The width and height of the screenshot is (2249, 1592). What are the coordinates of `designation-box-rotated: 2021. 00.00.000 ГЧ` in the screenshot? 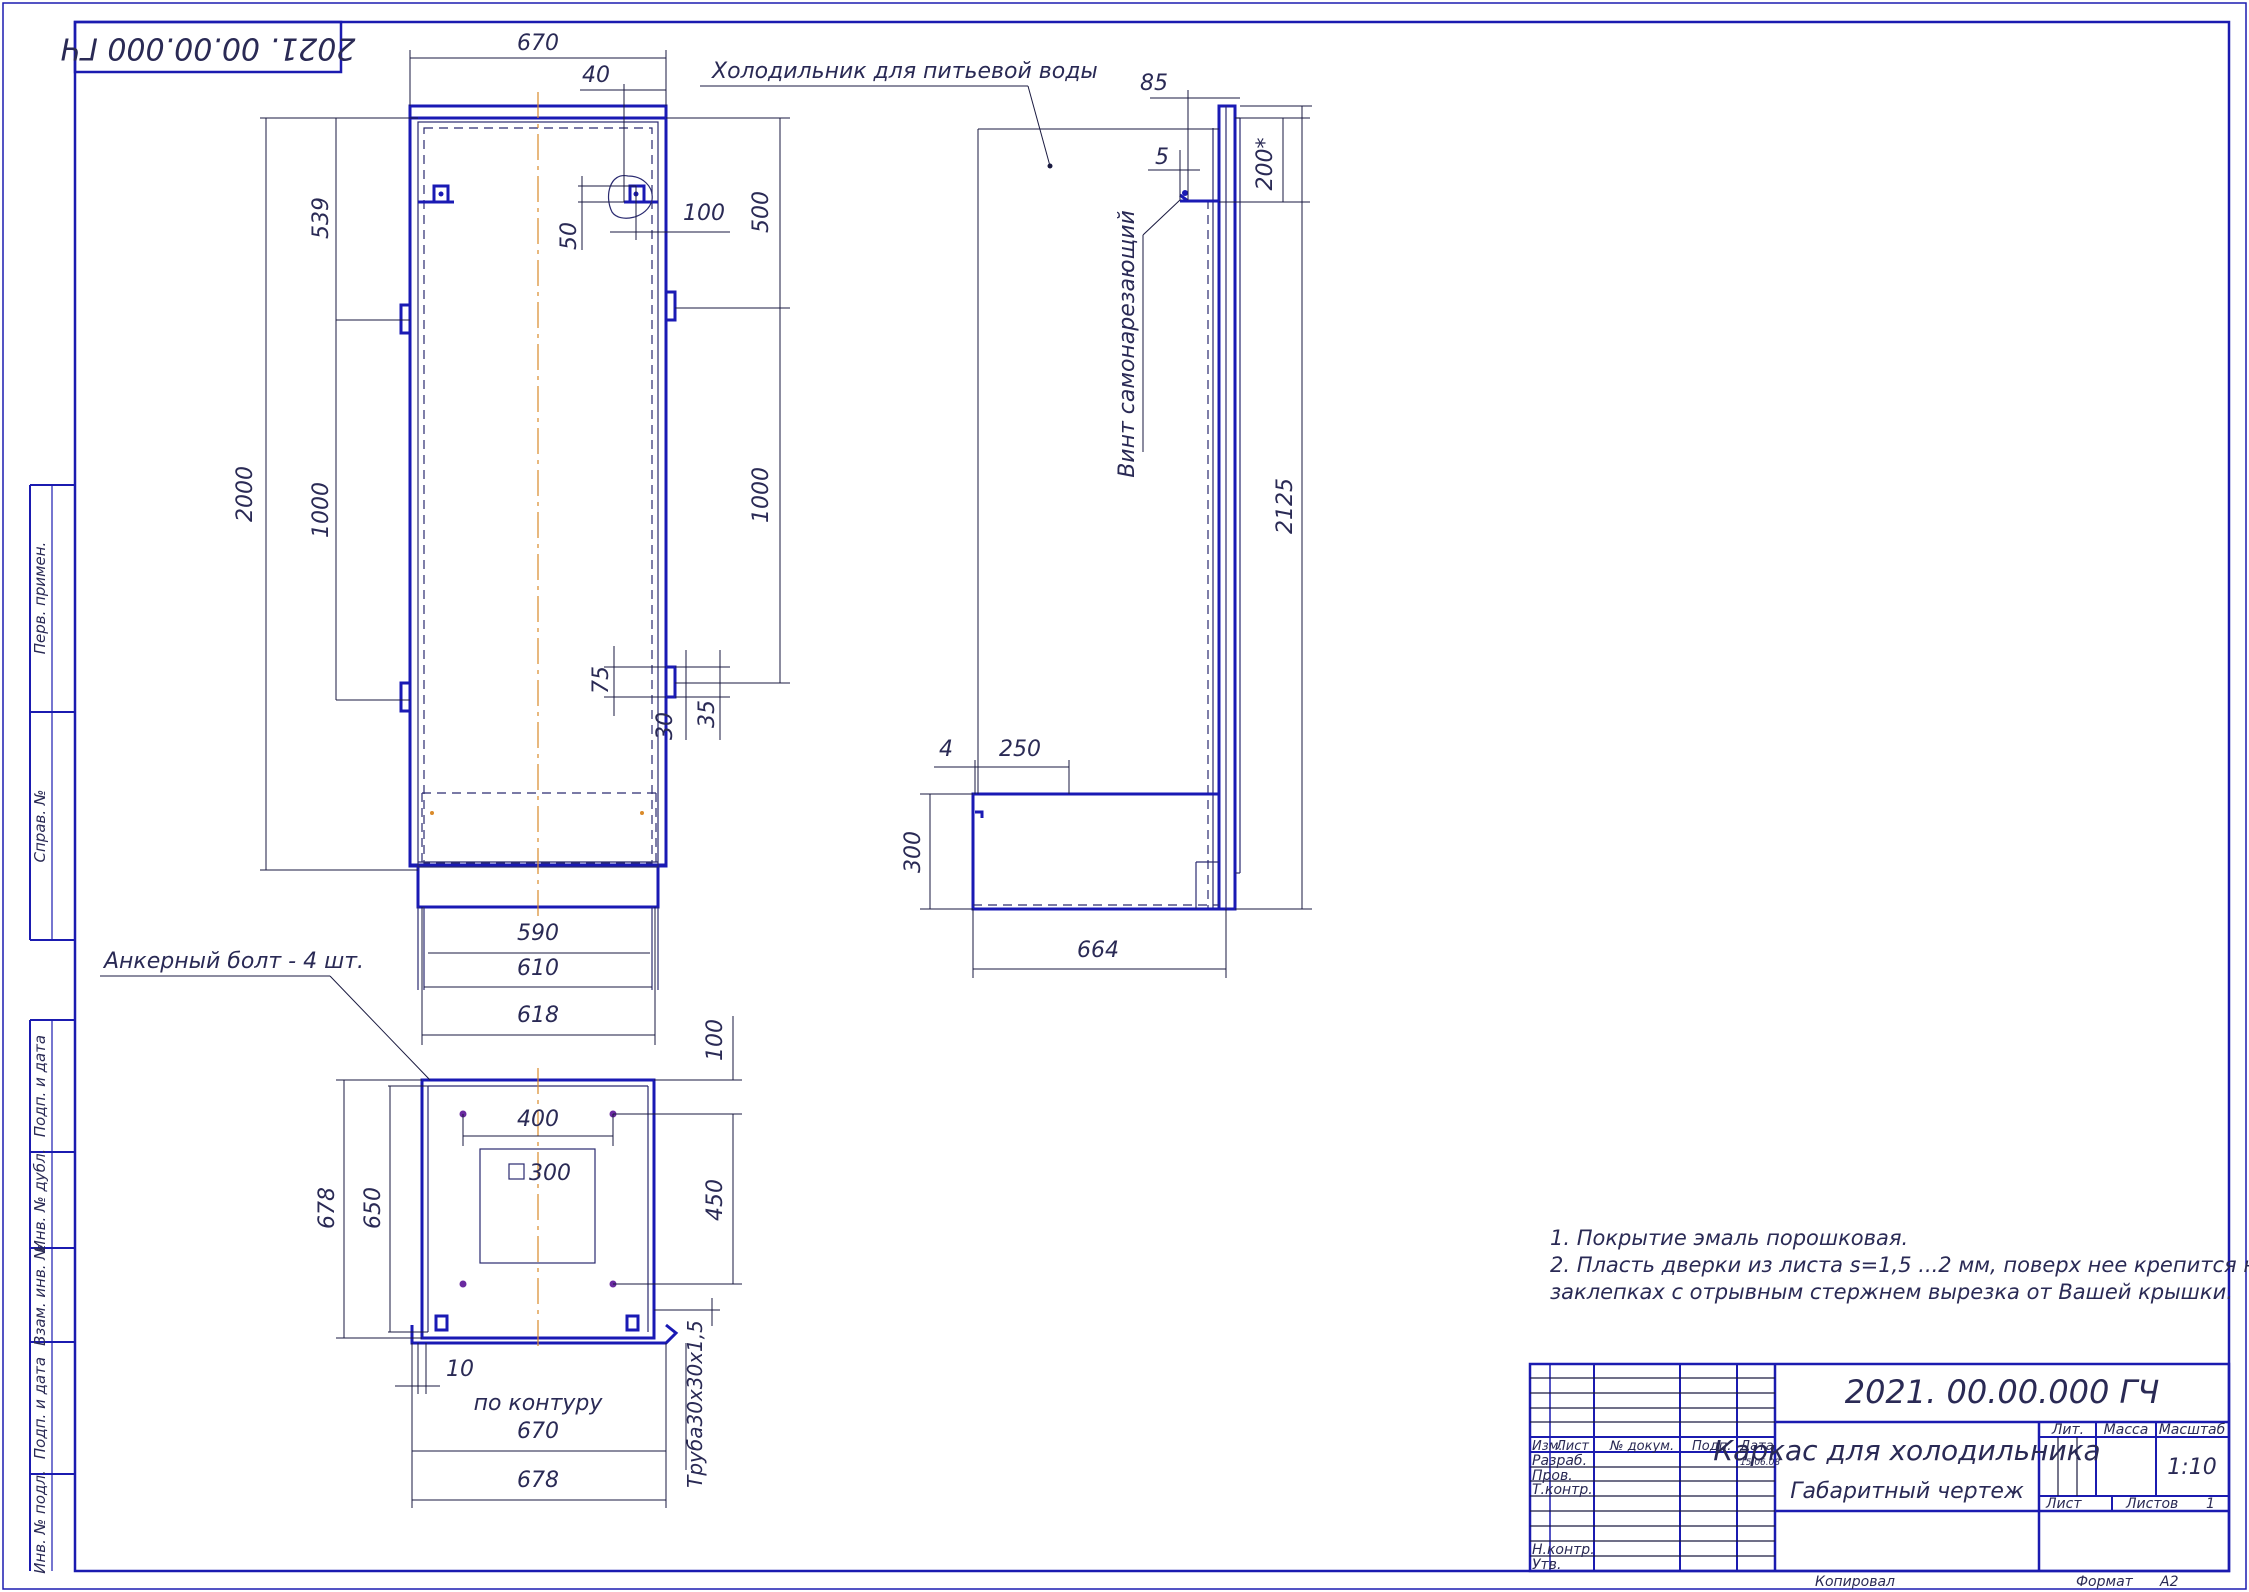 It's located at (208, 47).